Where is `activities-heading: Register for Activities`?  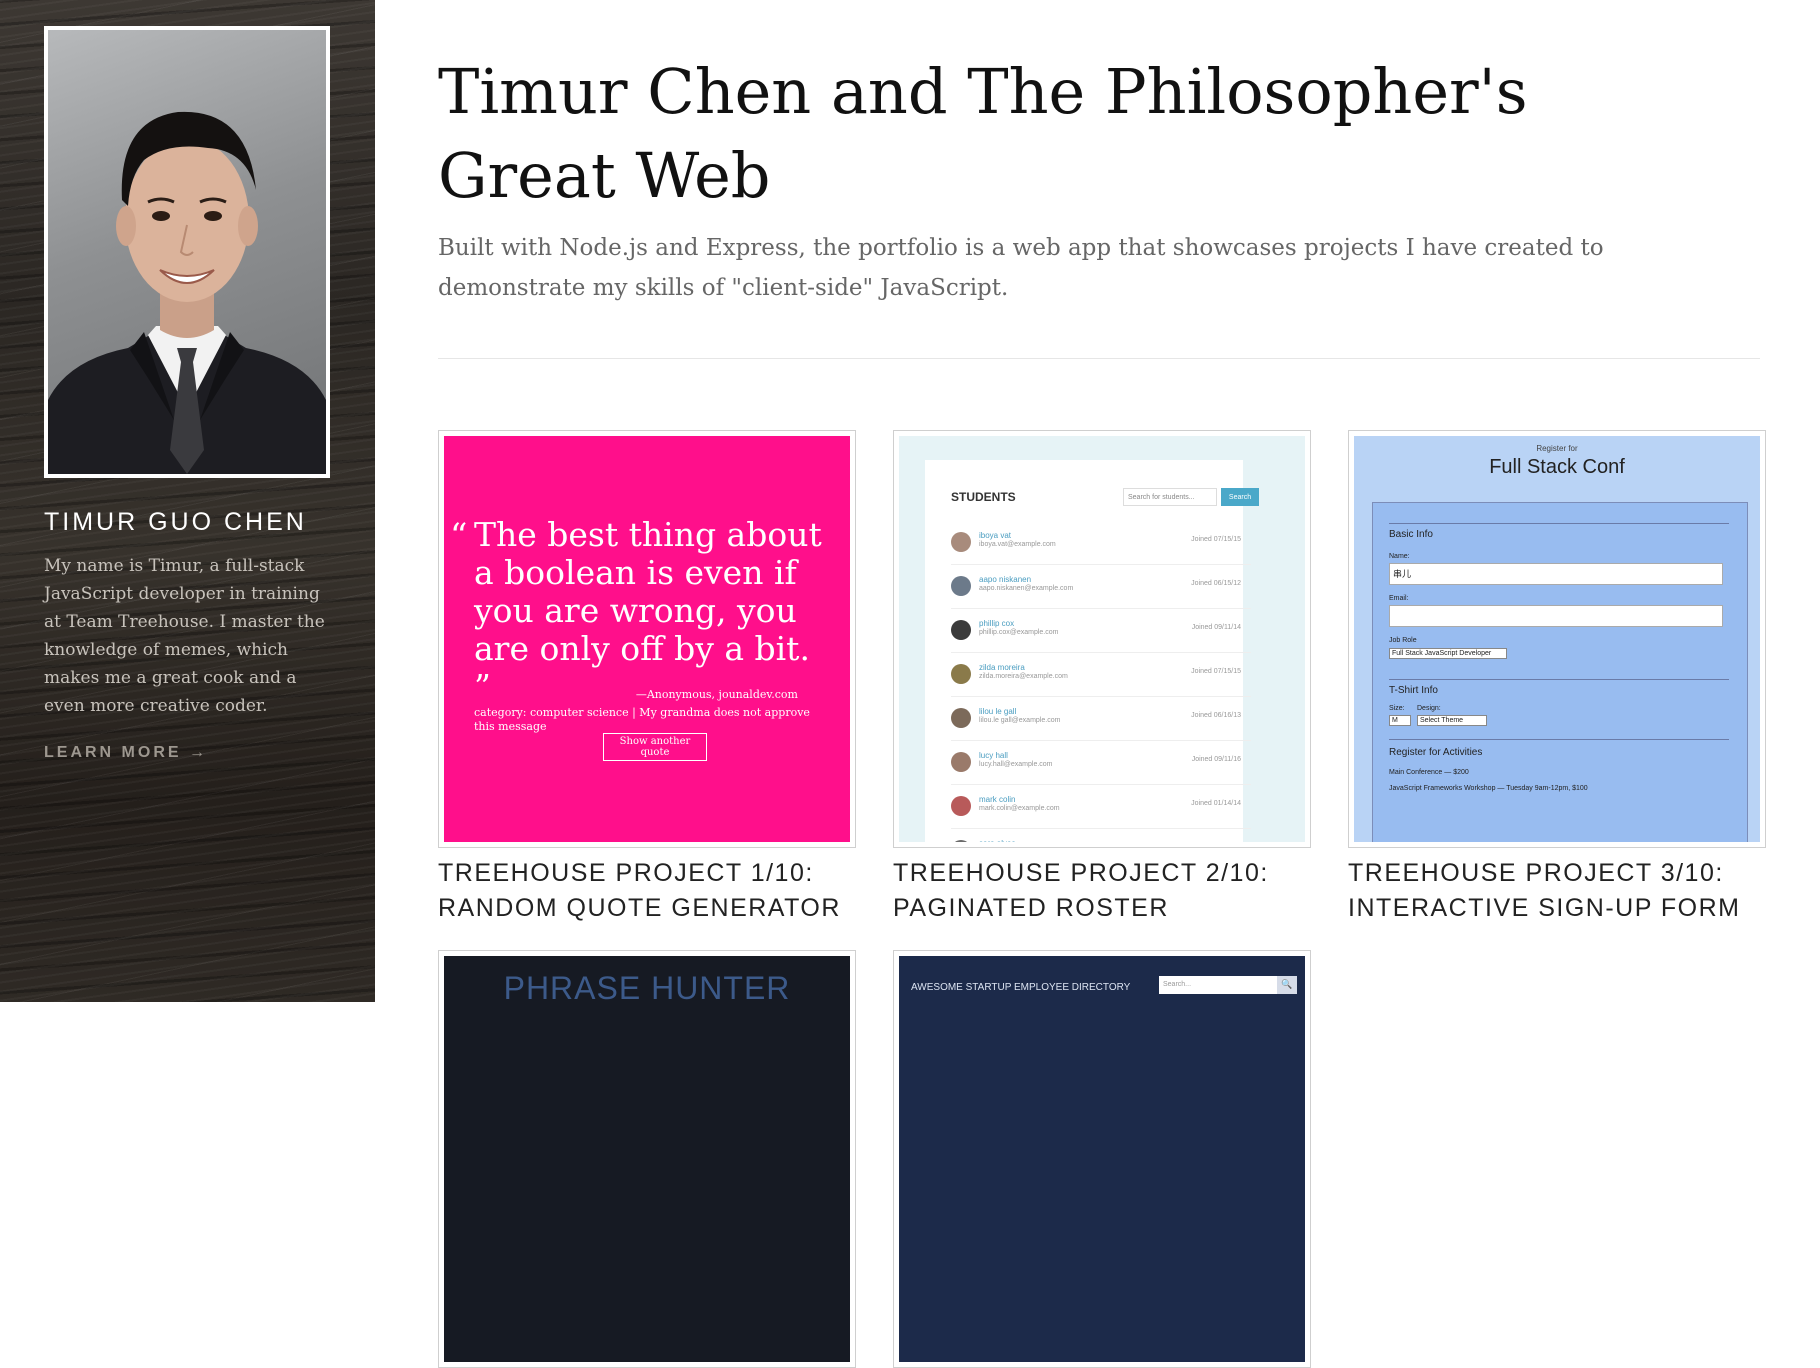
activities-heading: Register for Activities is located at coordinates (1436, 752).